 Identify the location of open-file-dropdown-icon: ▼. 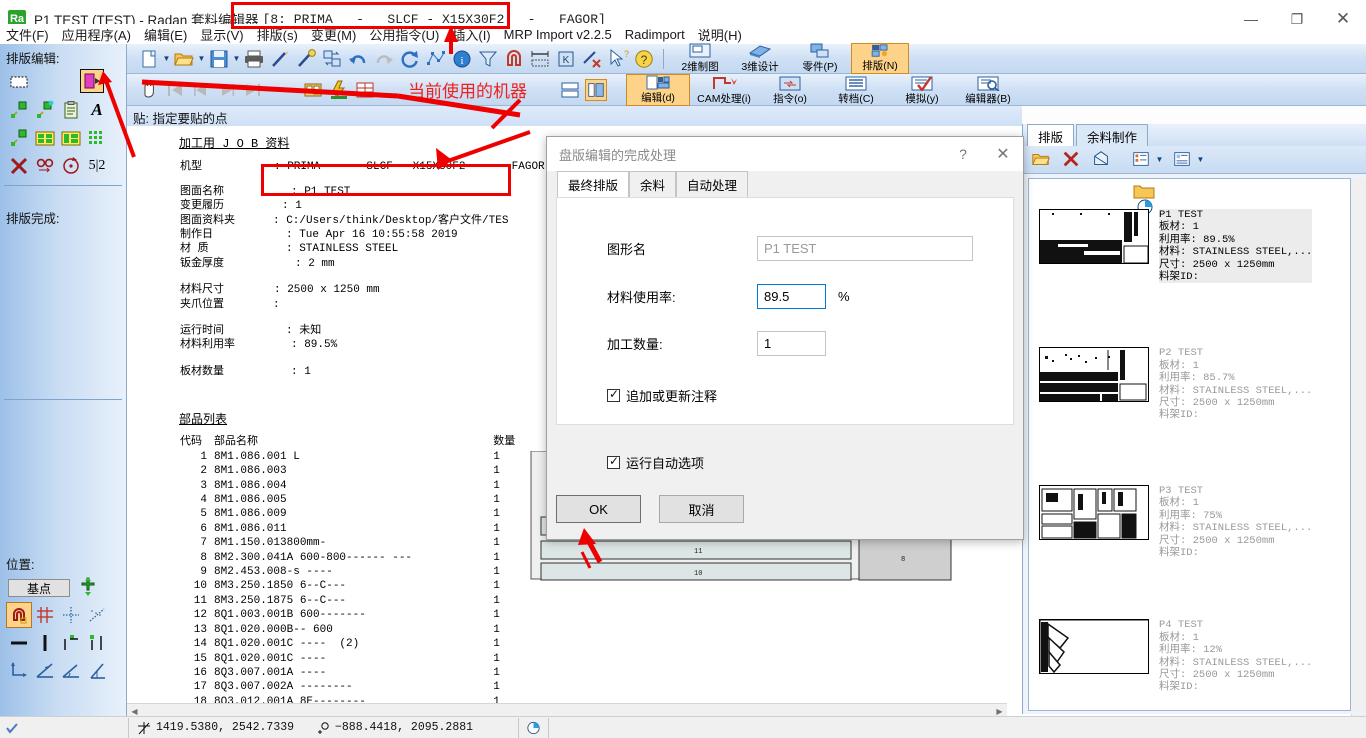
(201, 58).